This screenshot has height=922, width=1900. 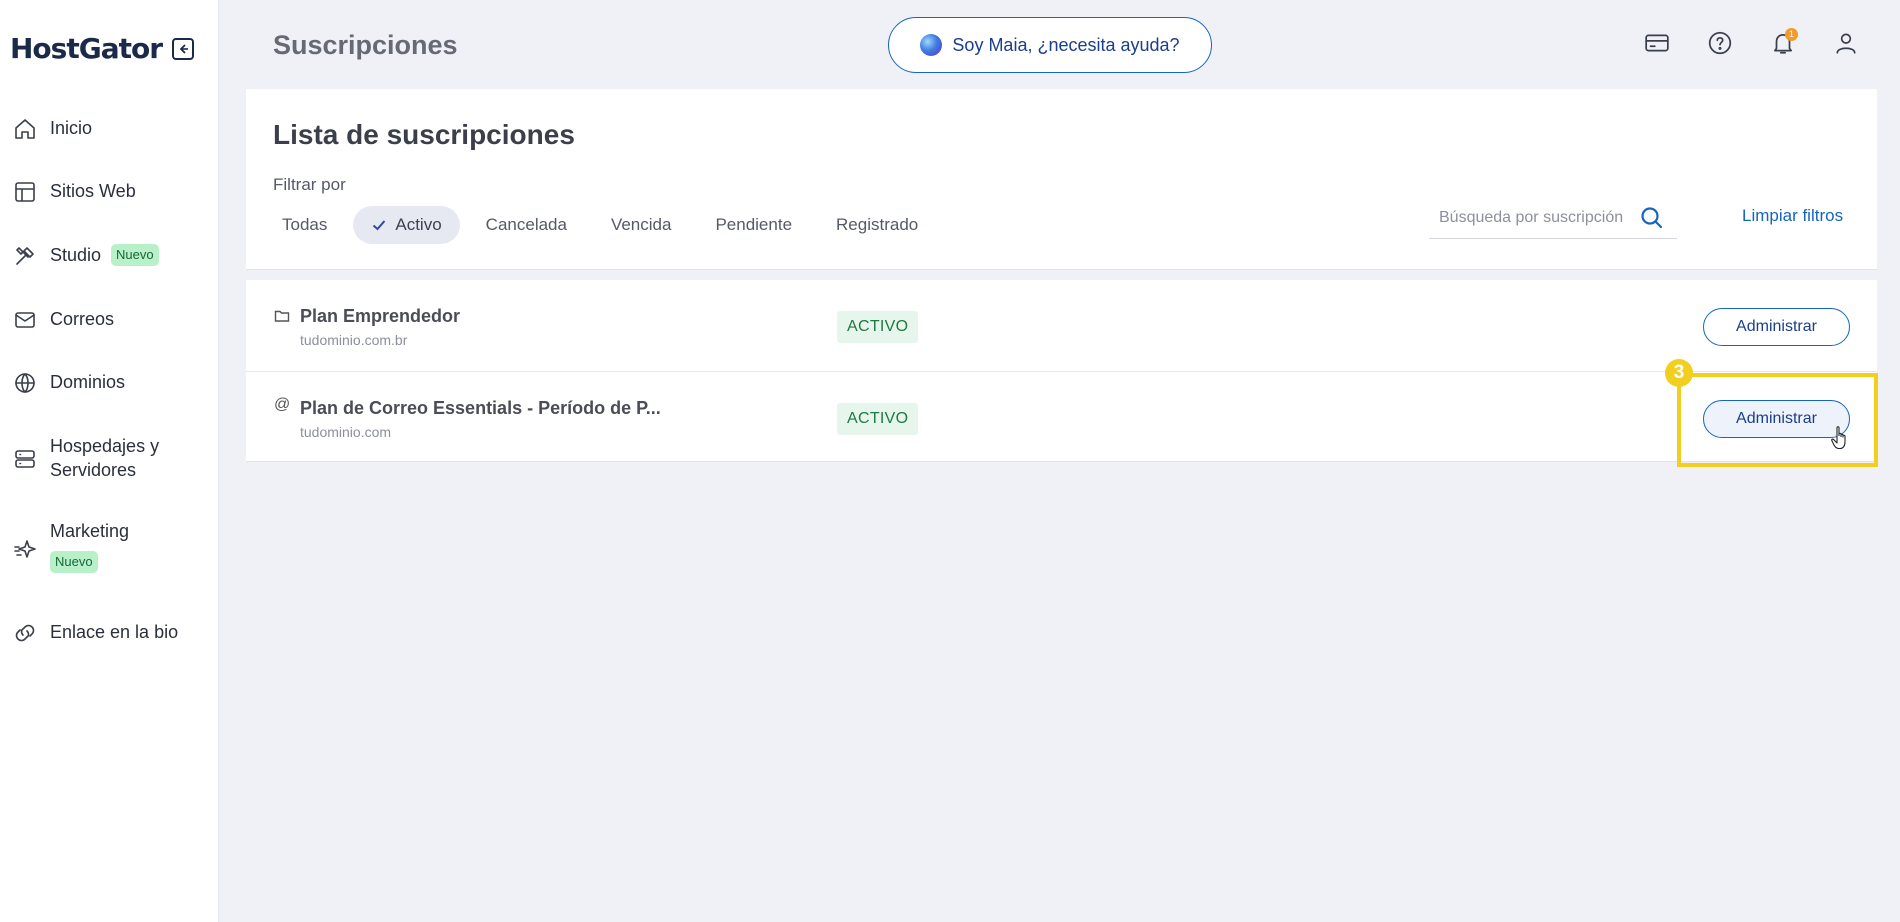 What do you see at coordinates (309, 184) in the screenshot?
I see `filter-by-label: Filtrar por` at bounding box center [309, 184].